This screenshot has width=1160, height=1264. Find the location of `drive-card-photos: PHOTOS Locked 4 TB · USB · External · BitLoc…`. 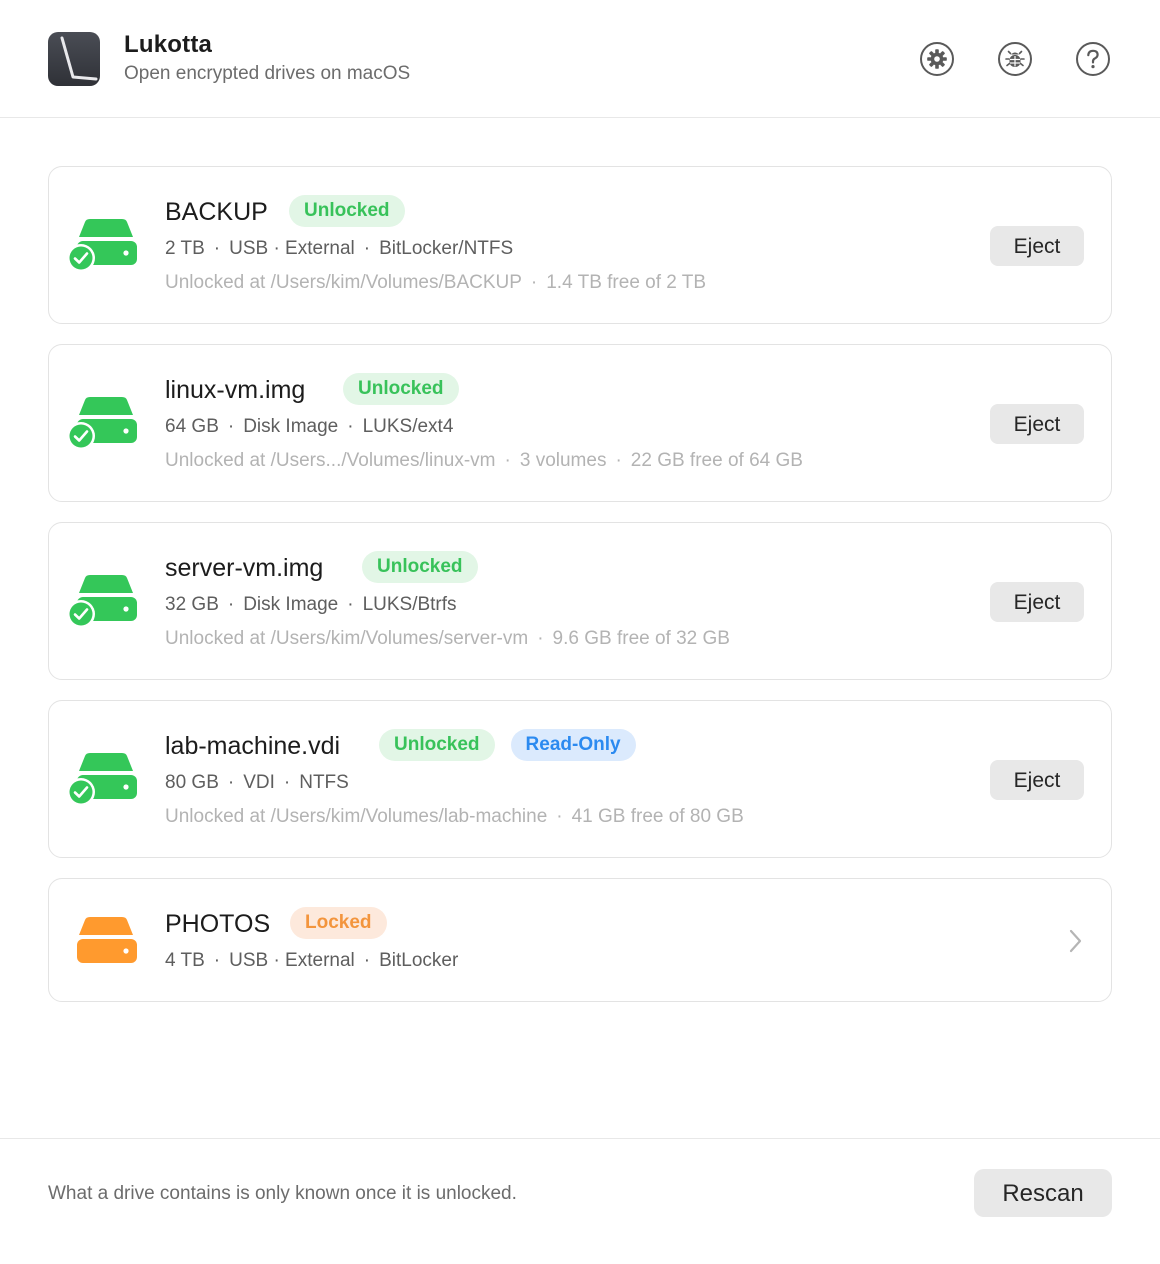

drive-card-photos: PHOTOS Locked 4 TB · USB · External · BitLoc… is located at coordinates (580, 940).